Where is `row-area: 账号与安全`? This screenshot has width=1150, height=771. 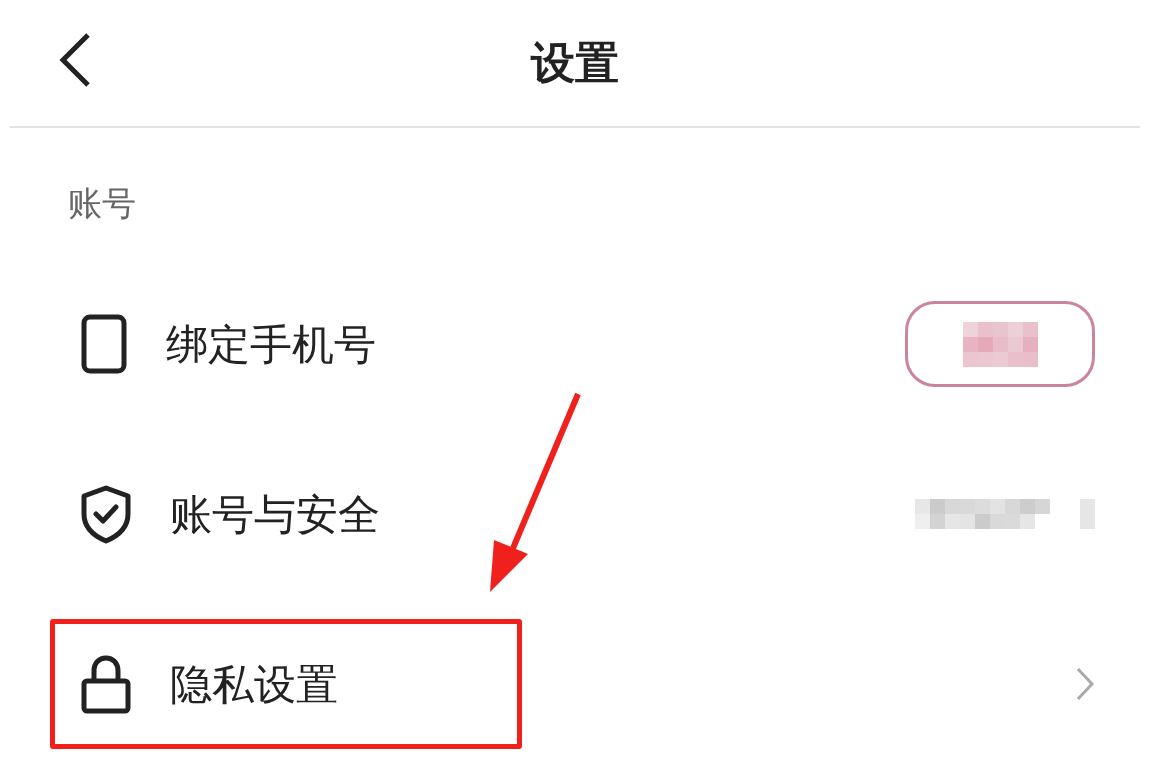
row-area: 账号与安全 is located at coordinates (286, 514).